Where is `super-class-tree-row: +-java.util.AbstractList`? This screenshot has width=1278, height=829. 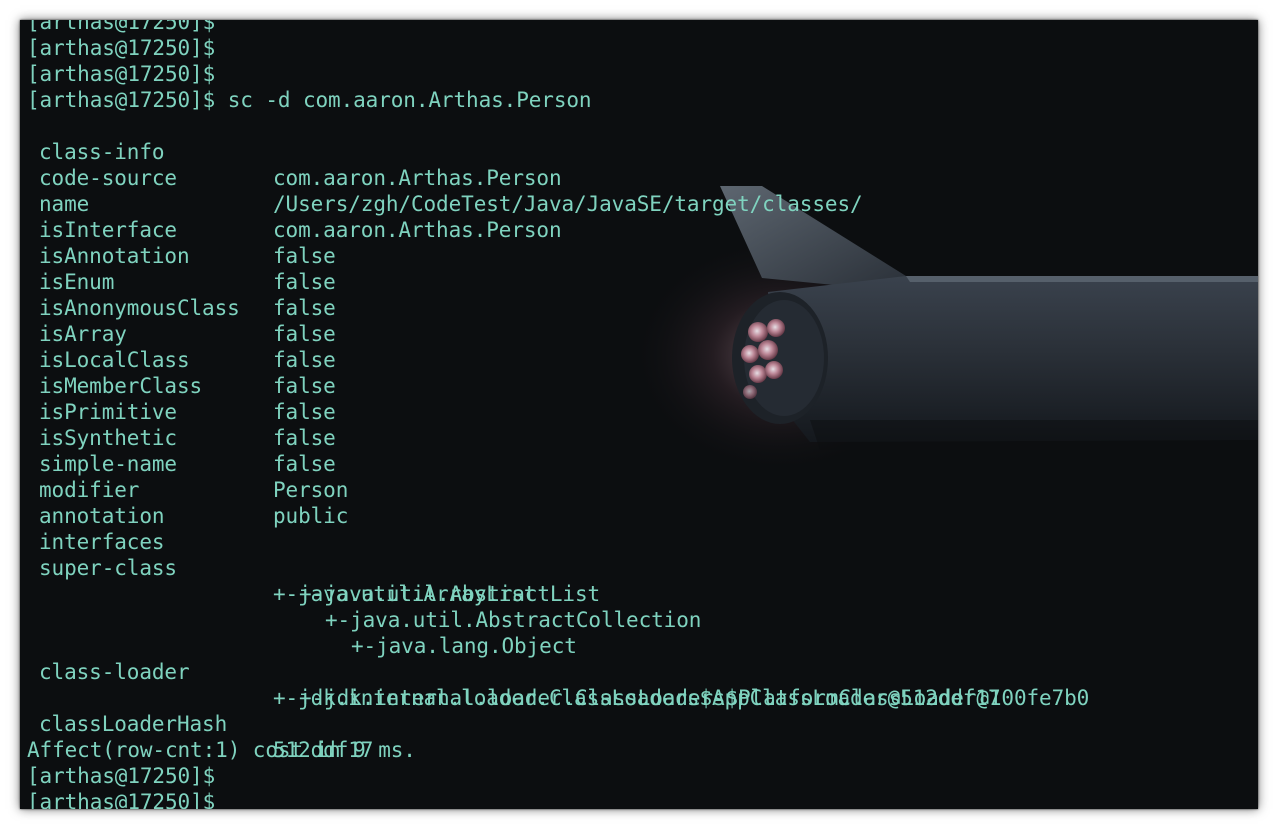 super-class-tree-row: +-java.util.AbstractList is located at coordinates (642, 580).